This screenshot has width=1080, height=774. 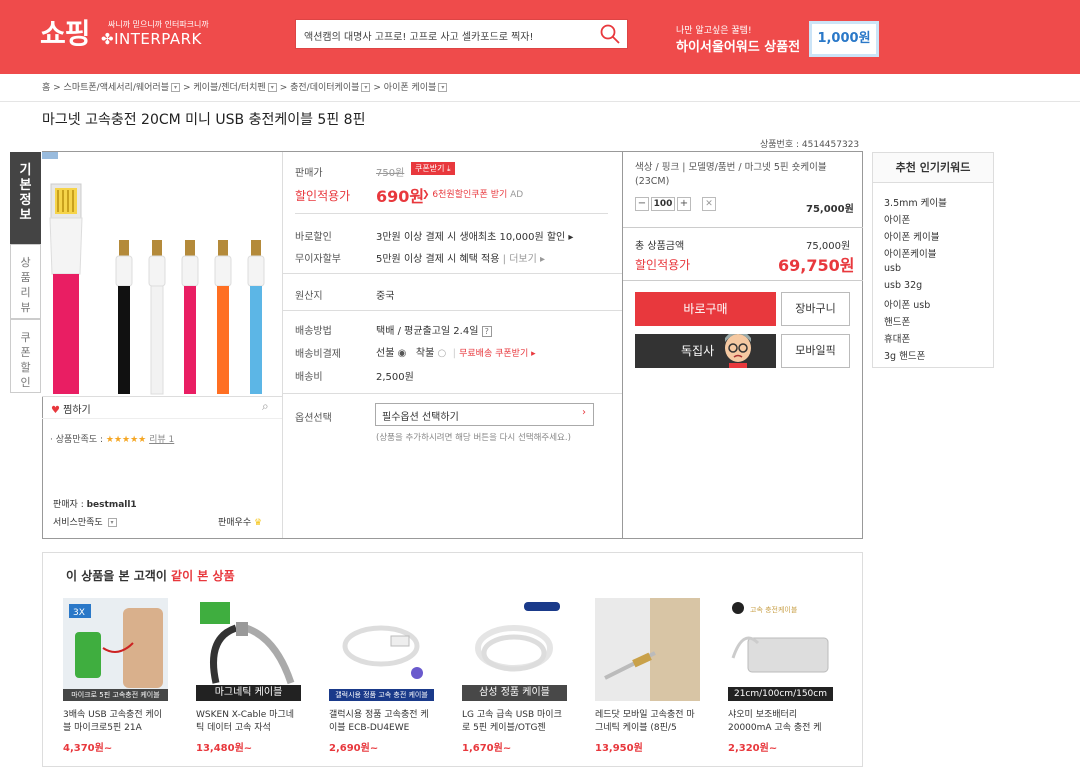 What do you see at coordinates (815, 309) in the screenshot?
I see `cart-button: 장바구니` at bounding box center [815, 309].